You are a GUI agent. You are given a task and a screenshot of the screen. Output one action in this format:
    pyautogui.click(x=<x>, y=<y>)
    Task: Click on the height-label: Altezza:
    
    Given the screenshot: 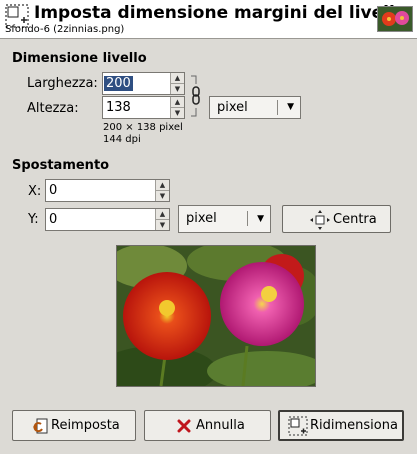 What is the action you would take?
    pyautogui.click(x=53, y=108)
    